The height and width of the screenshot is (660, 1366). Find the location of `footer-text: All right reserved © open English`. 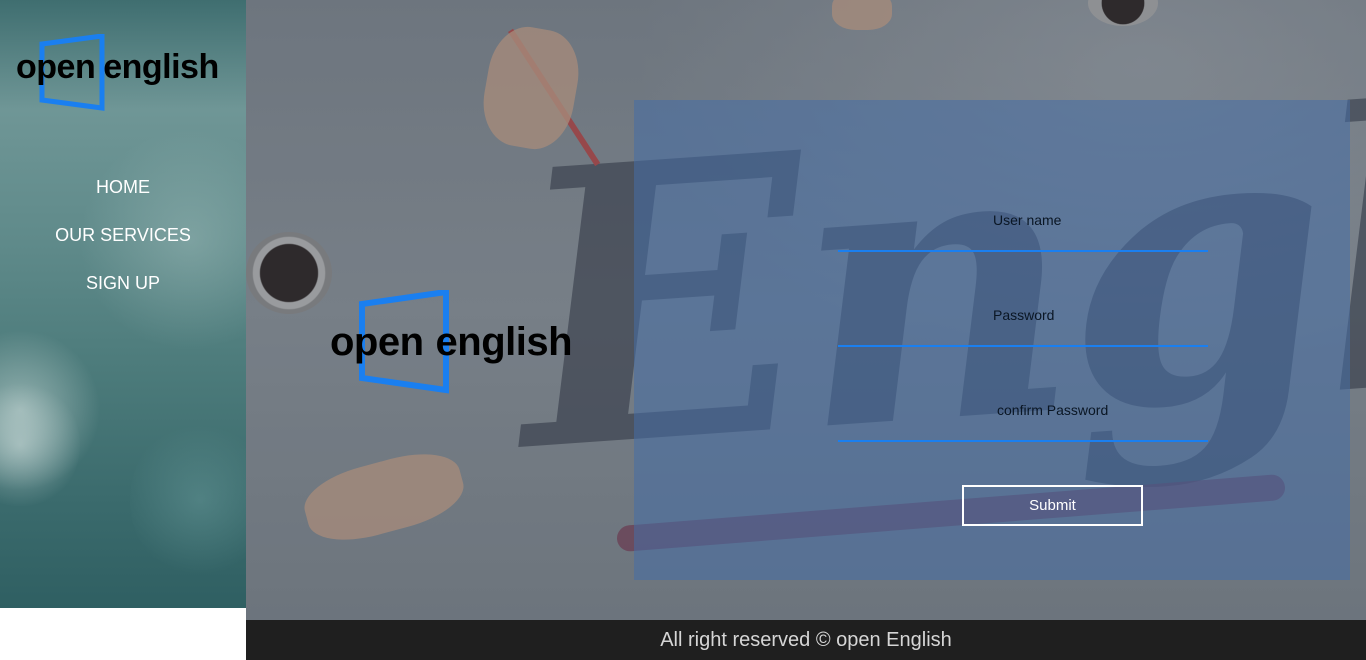

footer-text: All right reserved © open English is located at coordinates (806, 639).